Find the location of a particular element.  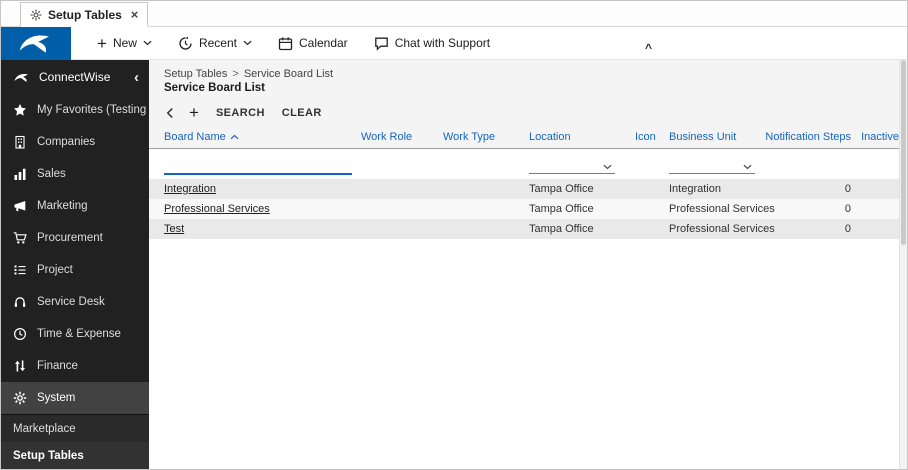

sidebar-brand: ConnectWise ‹ is located at coordinates (75, 77).